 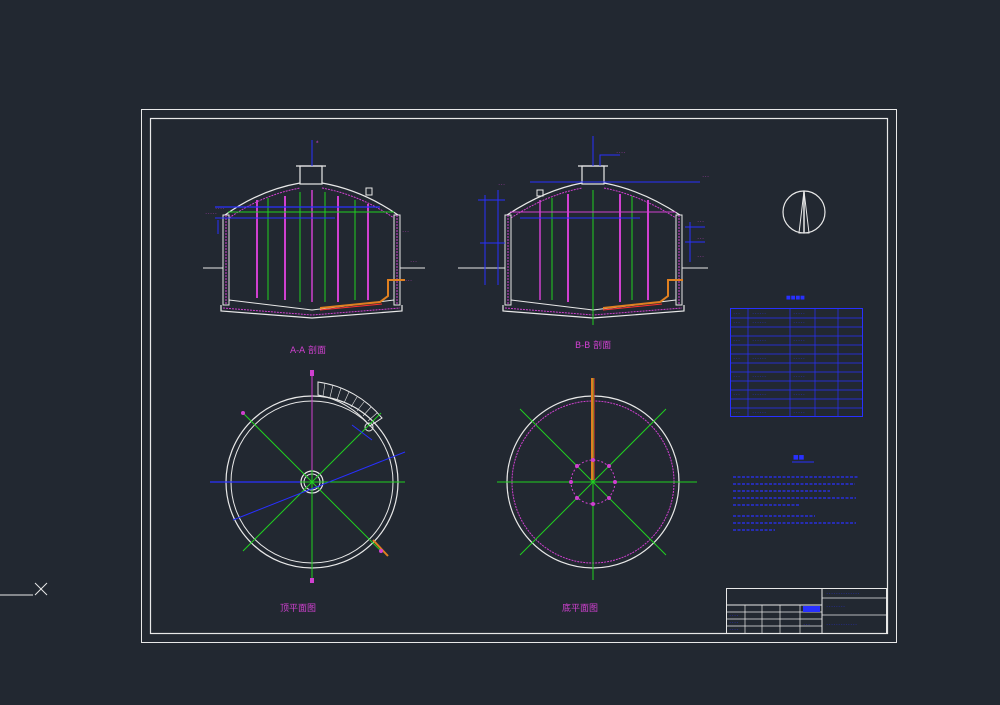 I want to click on top-plan-drawing, so click(x=308, y=476).